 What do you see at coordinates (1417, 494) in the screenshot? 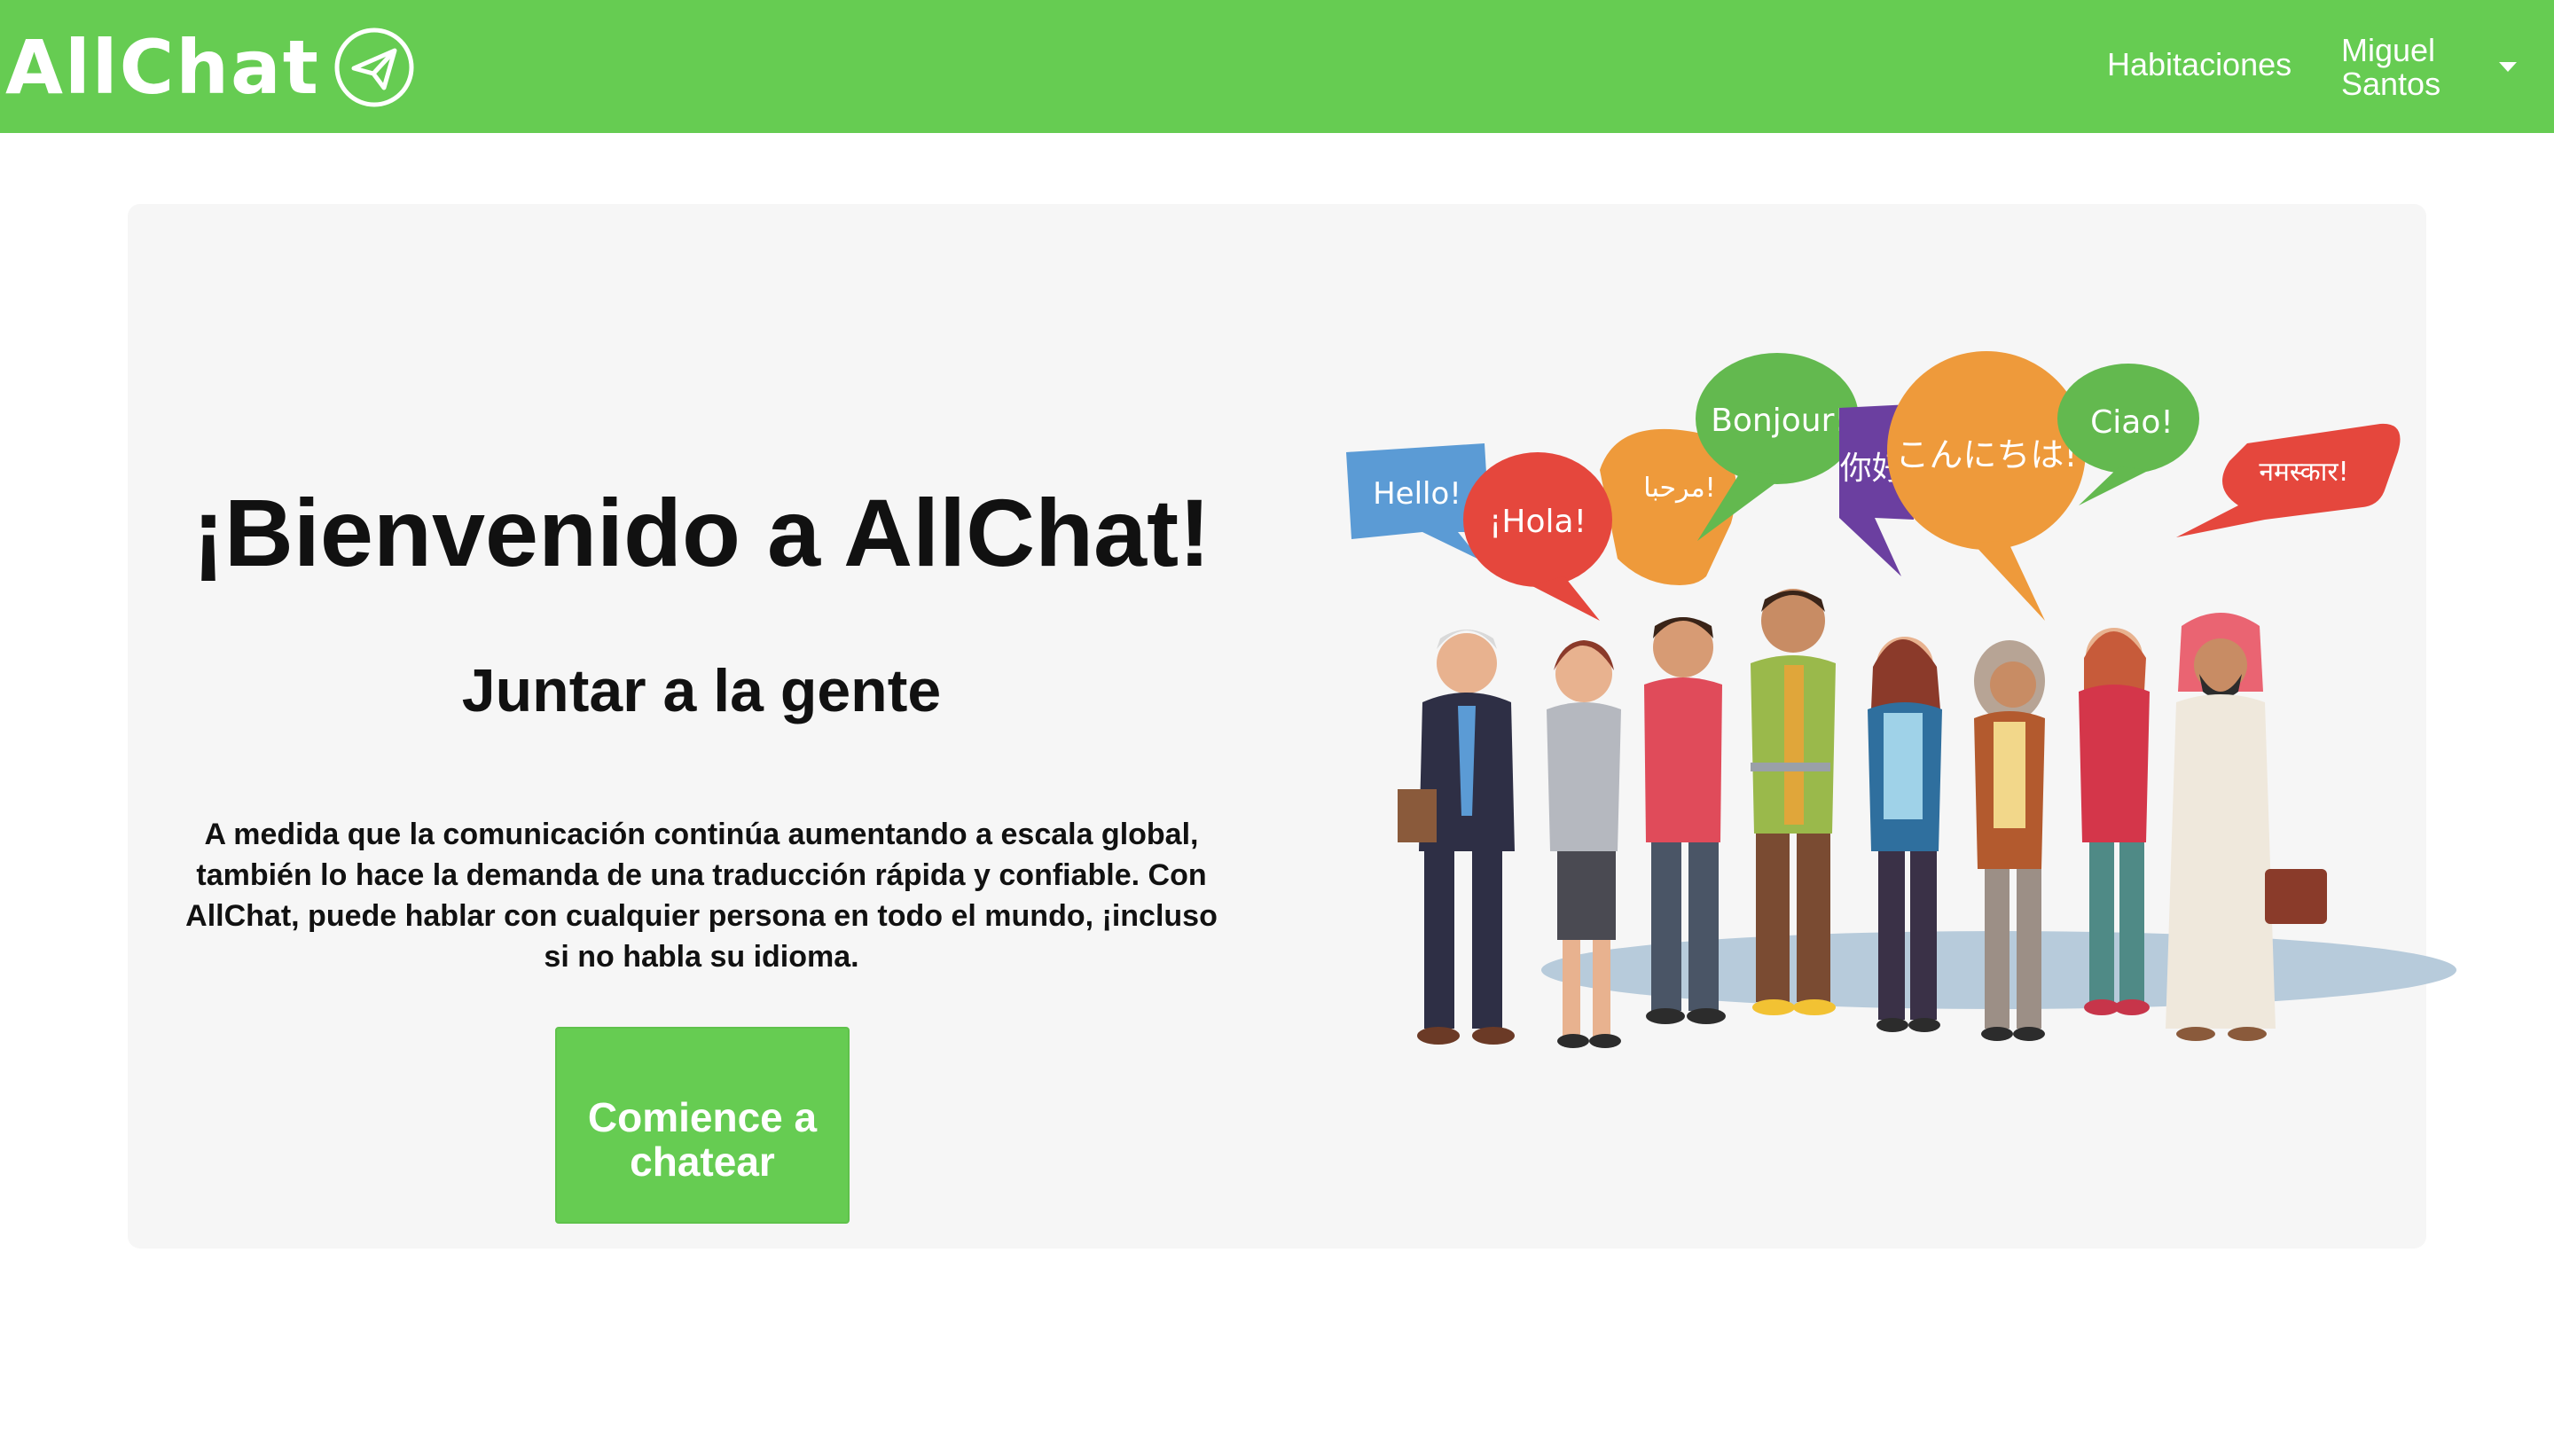
I see `bubble-text-hello: Hello!` at bounding box center [1417, 494].